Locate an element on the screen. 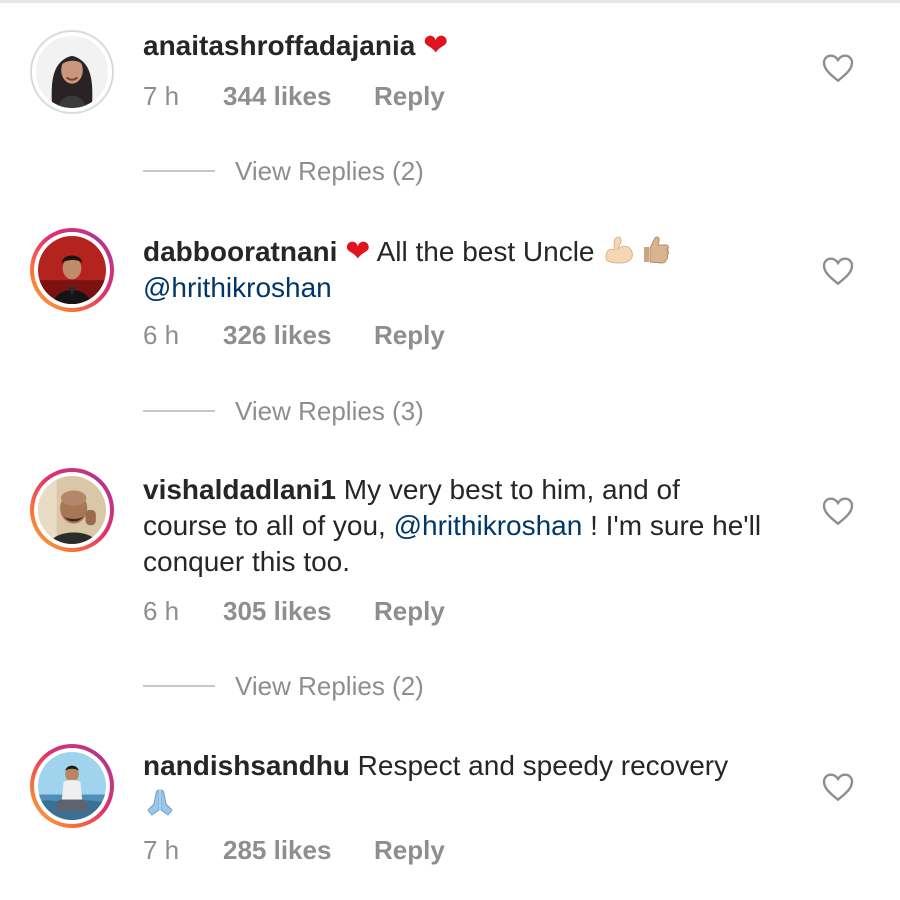 The width and height of the screenshot is (900, 900). folded-hands-icon is located at coordinates (160, 801).